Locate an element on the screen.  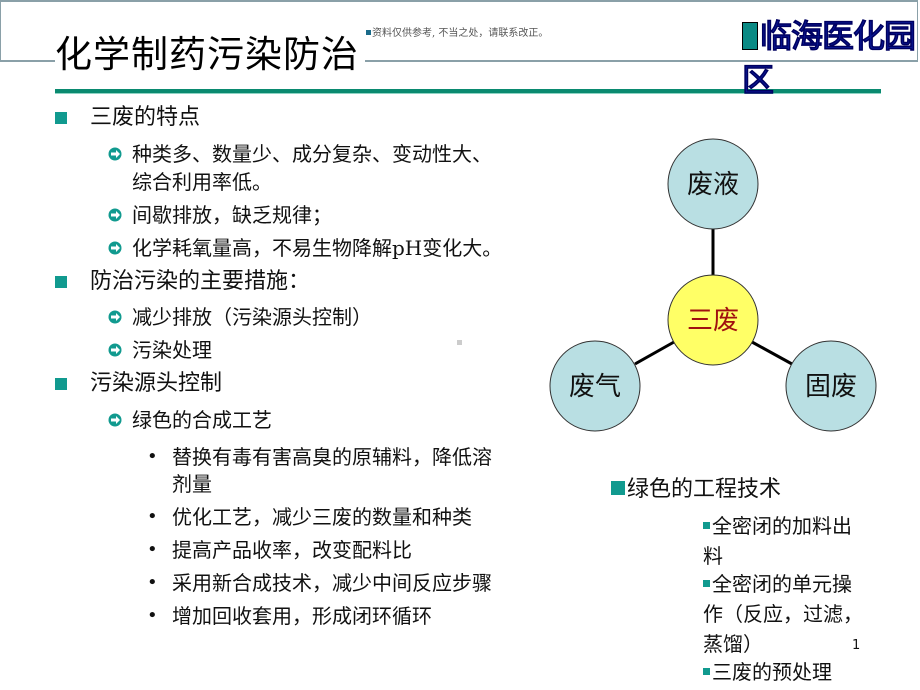
right-list-item: 全密闭的加料出料 is located at coordinates (793, 541).